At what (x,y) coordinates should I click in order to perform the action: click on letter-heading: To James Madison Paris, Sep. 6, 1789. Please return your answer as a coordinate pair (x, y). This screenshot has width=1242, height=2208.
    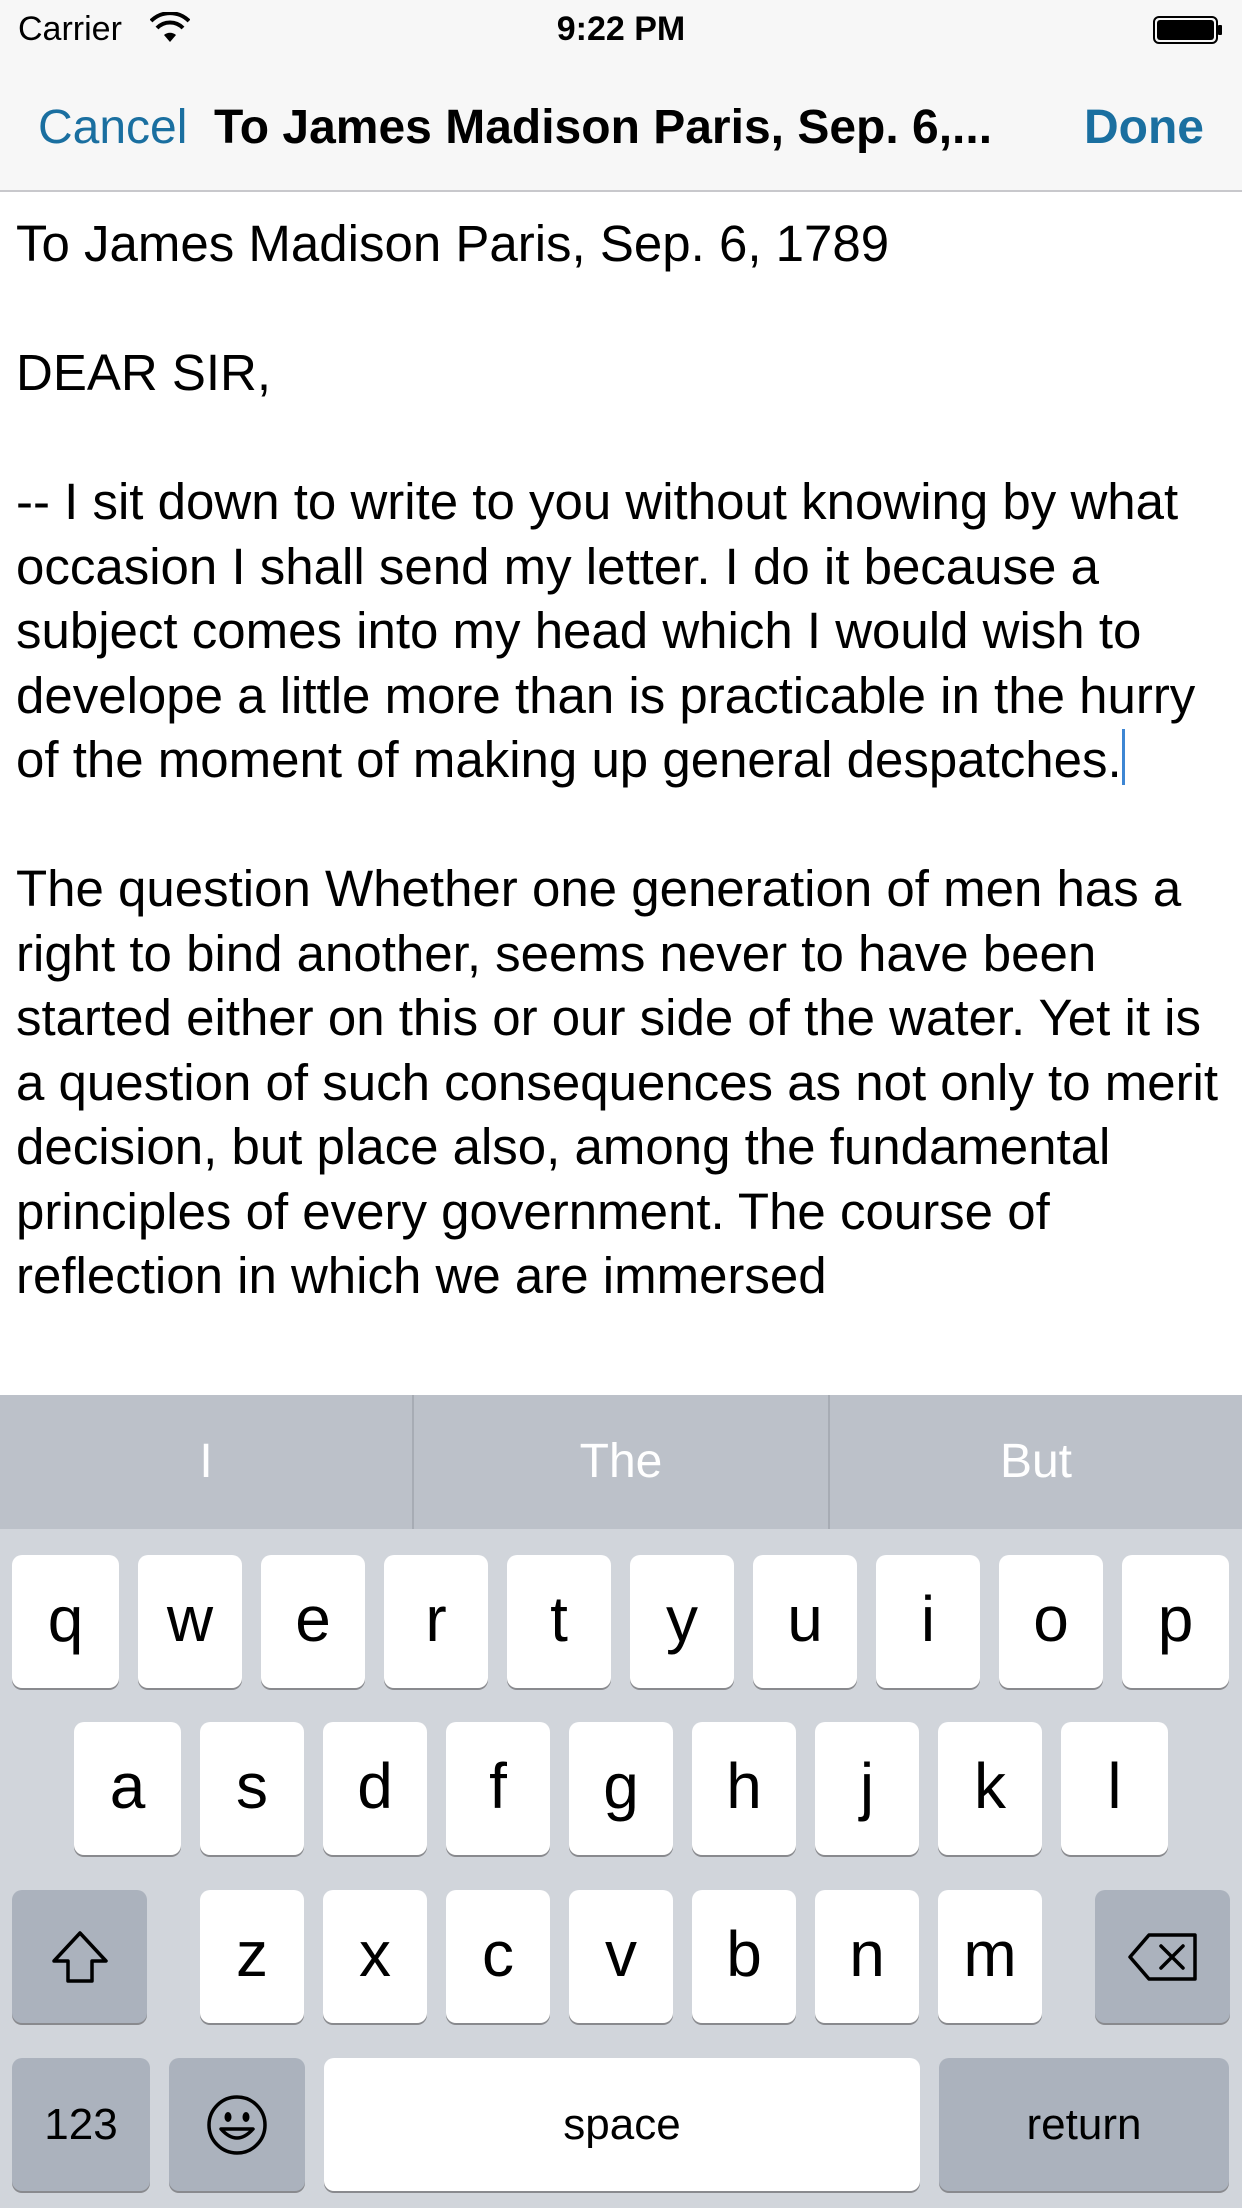
    Looking at the image, I should click on (623, 244).